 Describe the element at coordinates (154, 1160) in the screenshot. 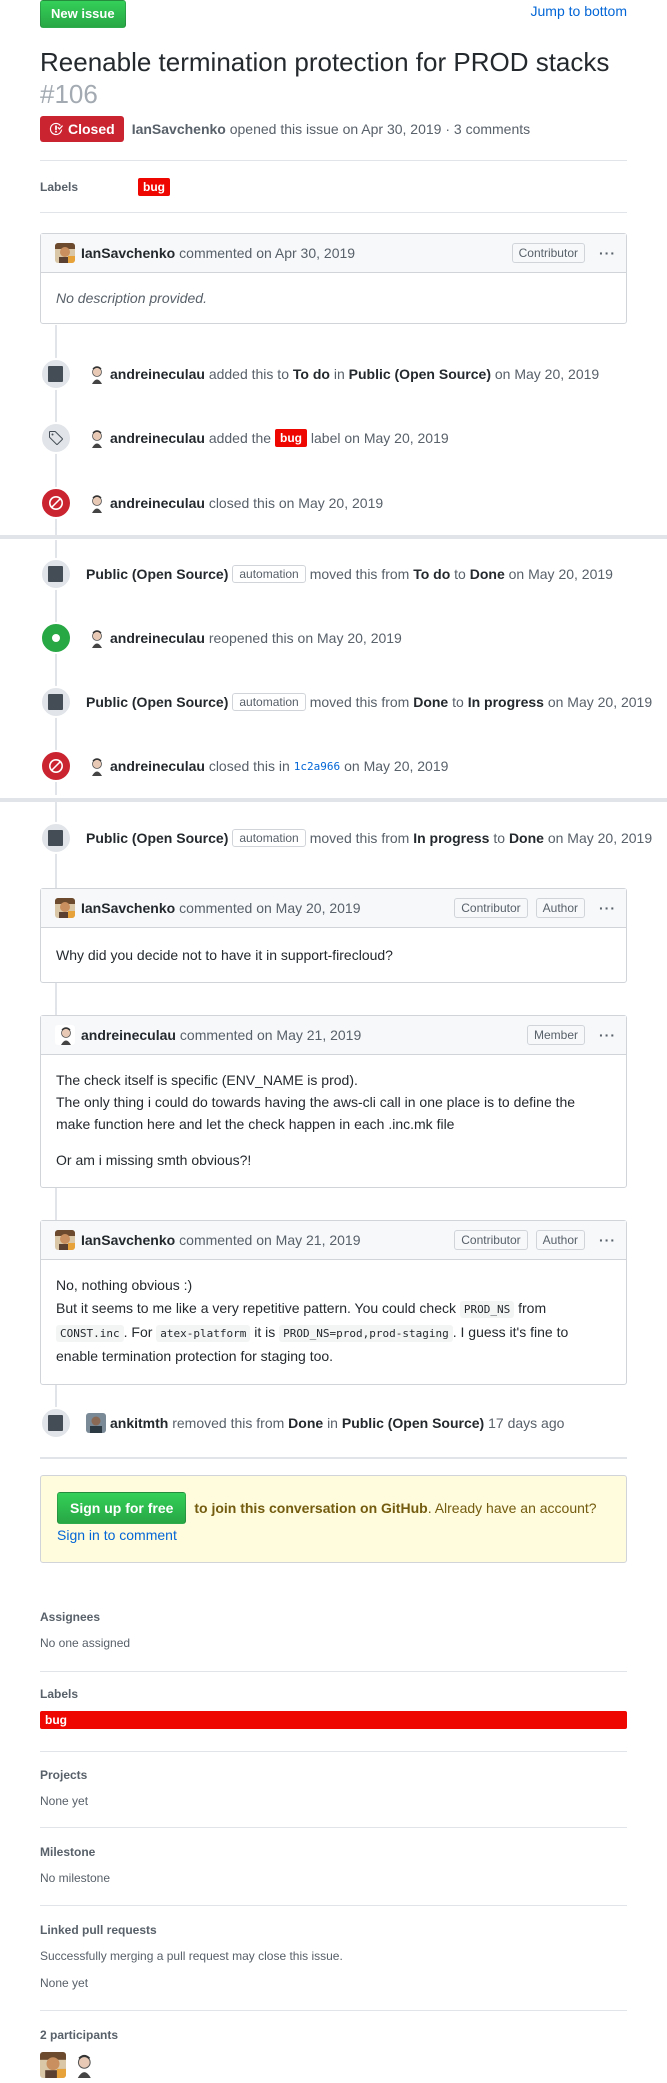

I see `comment-paragraph: Or am i missing smth obvious?!` at that location.